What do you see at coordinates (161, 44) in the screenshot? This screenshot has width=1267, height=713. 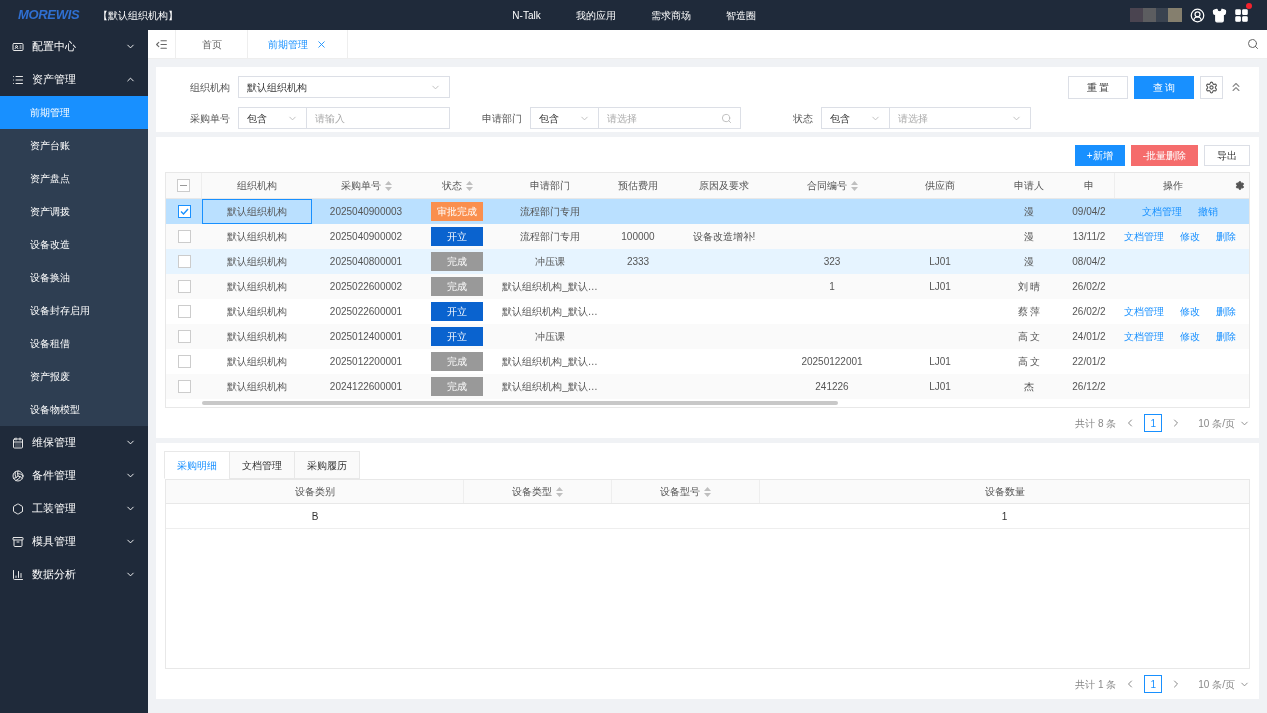 I see `collapse-menu-icon` at bounding box center [161, 44].